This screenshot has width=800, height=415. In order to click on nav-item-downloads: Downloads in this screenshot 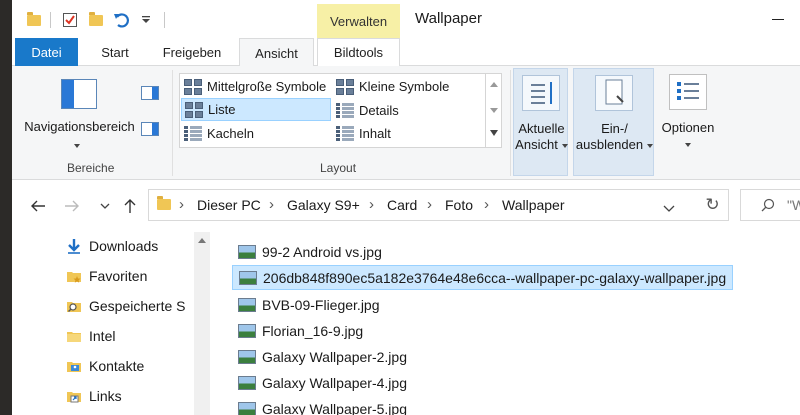, I will do `click(100, 246)`.